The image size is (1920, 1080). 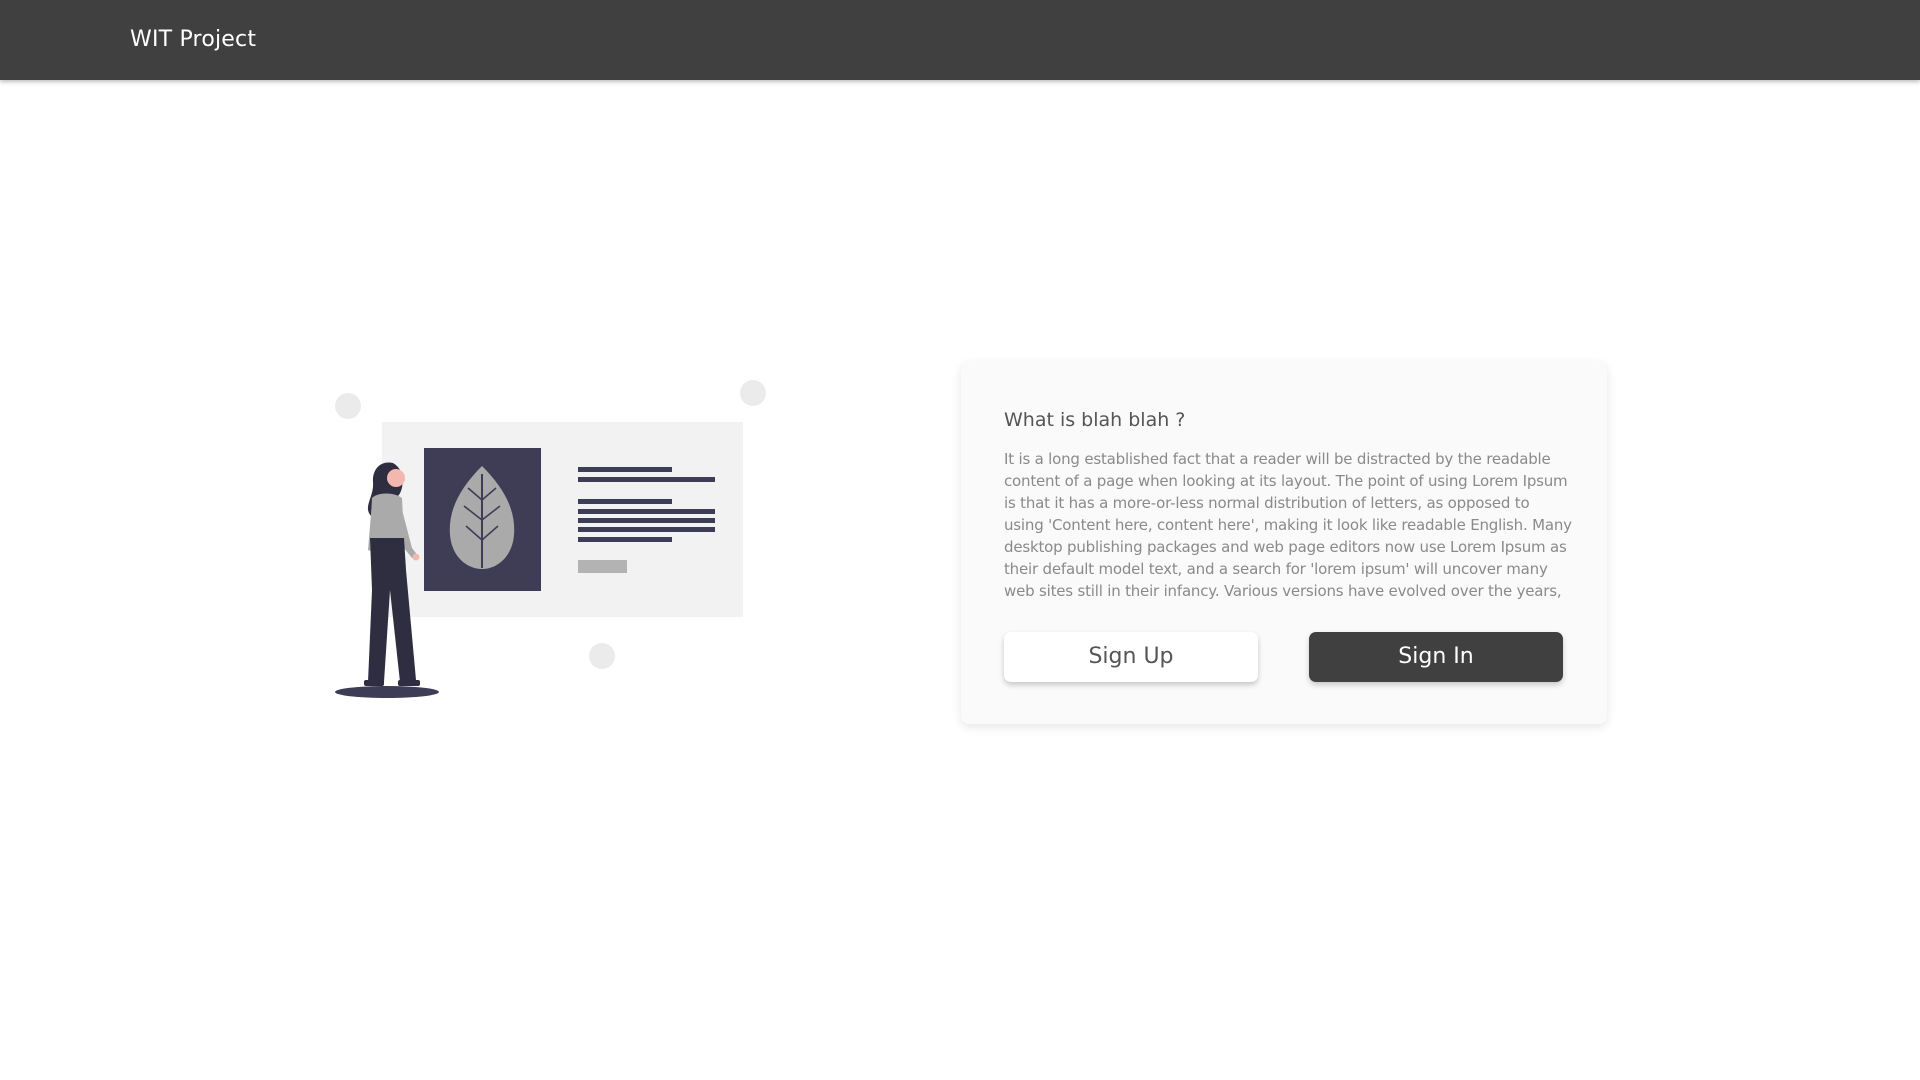 I want to click on sign-in-button: Sign In, so click(x=1436, y=657).